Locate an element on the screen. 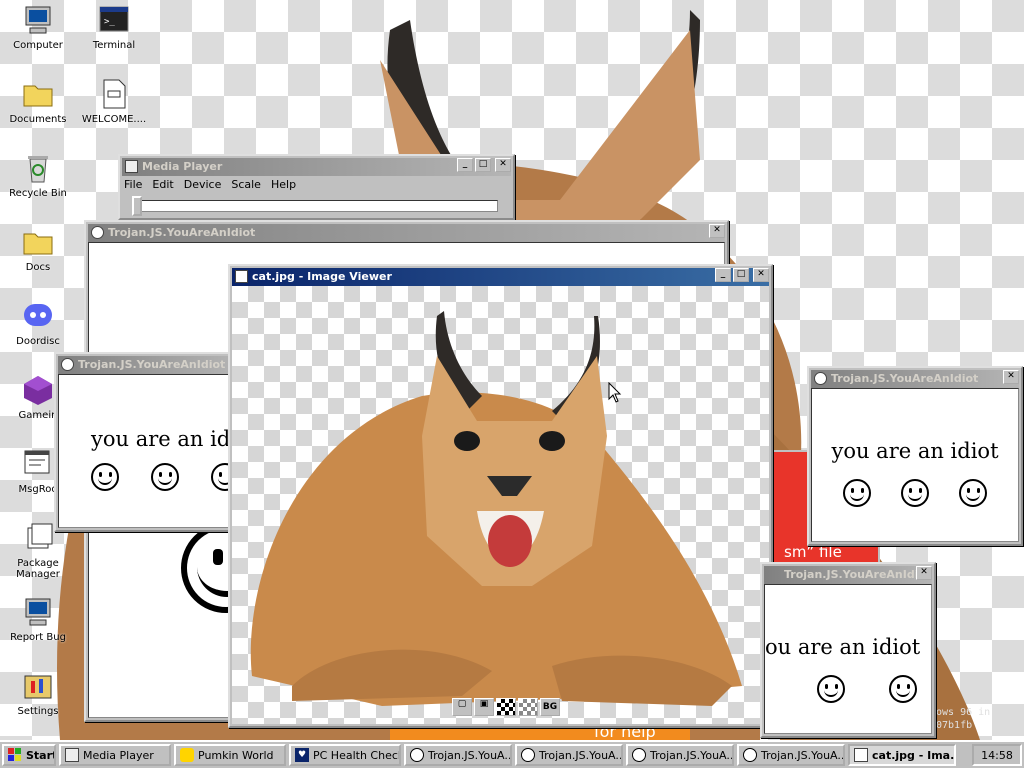  desktop-icon-report-bug: Report Bug is located at coordinates (38, 619).